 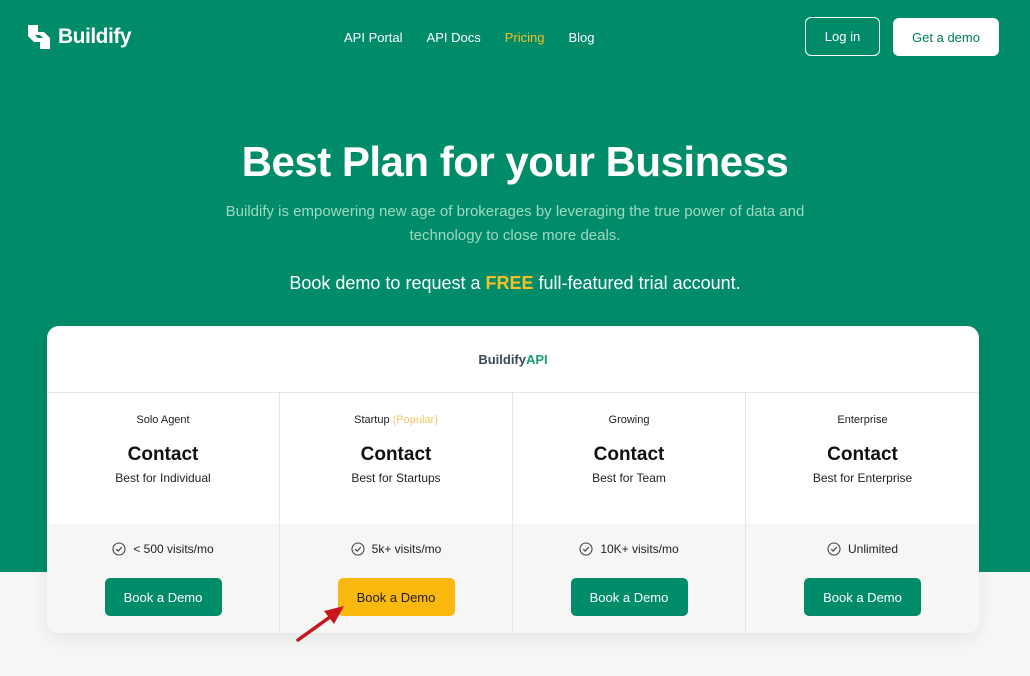 I want to click on plan-feature: < 500 visits/mo, so click(x=163, y=549).